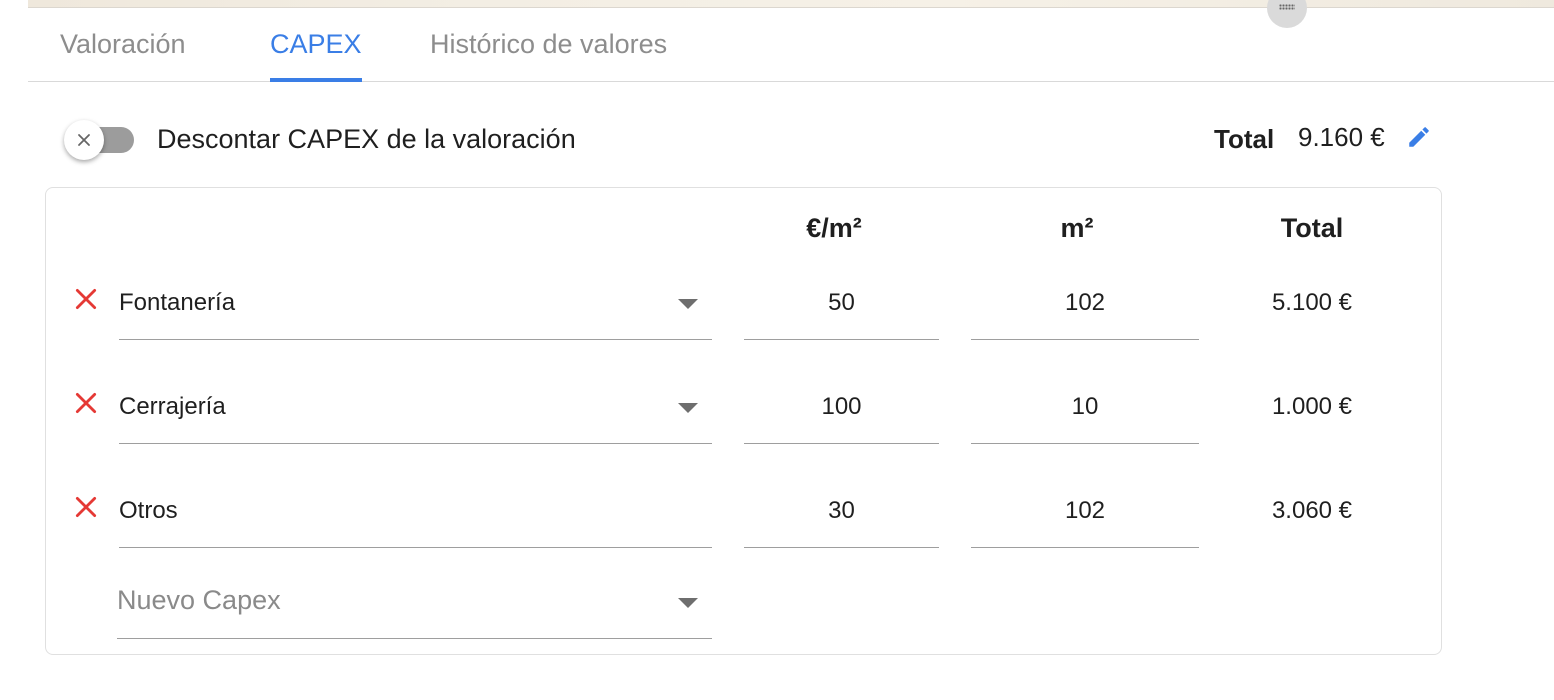  I want to click on price-per-m2-input: 30, so click(841, 517).